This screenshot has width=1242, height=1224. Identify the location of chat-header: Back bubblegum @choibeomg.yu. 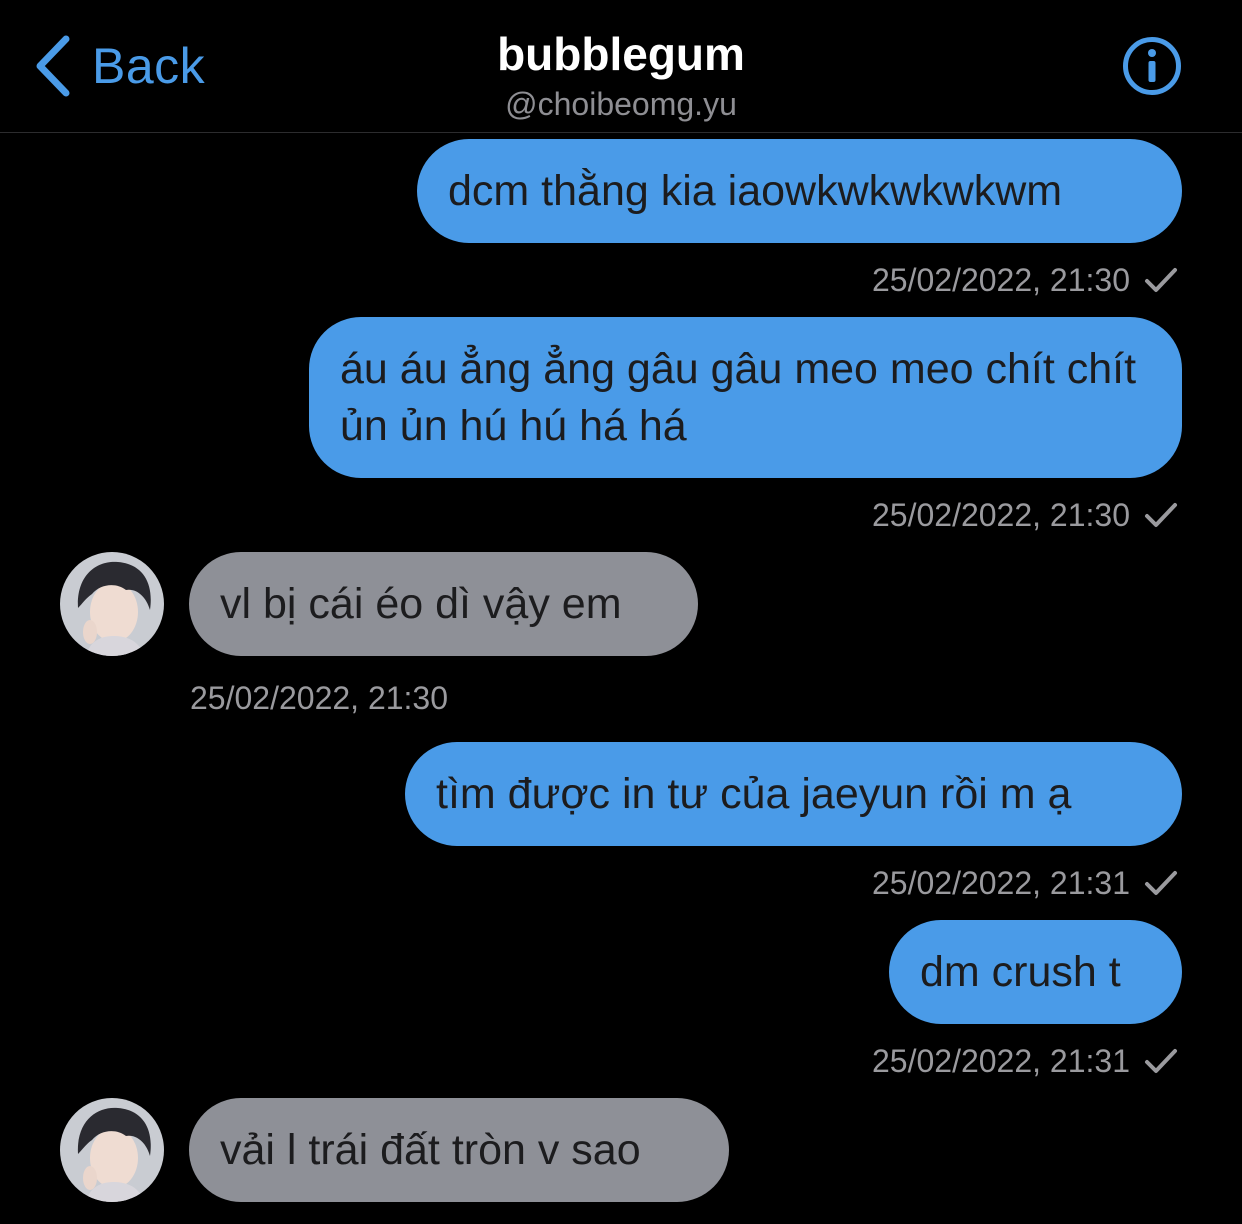
(621, 66).